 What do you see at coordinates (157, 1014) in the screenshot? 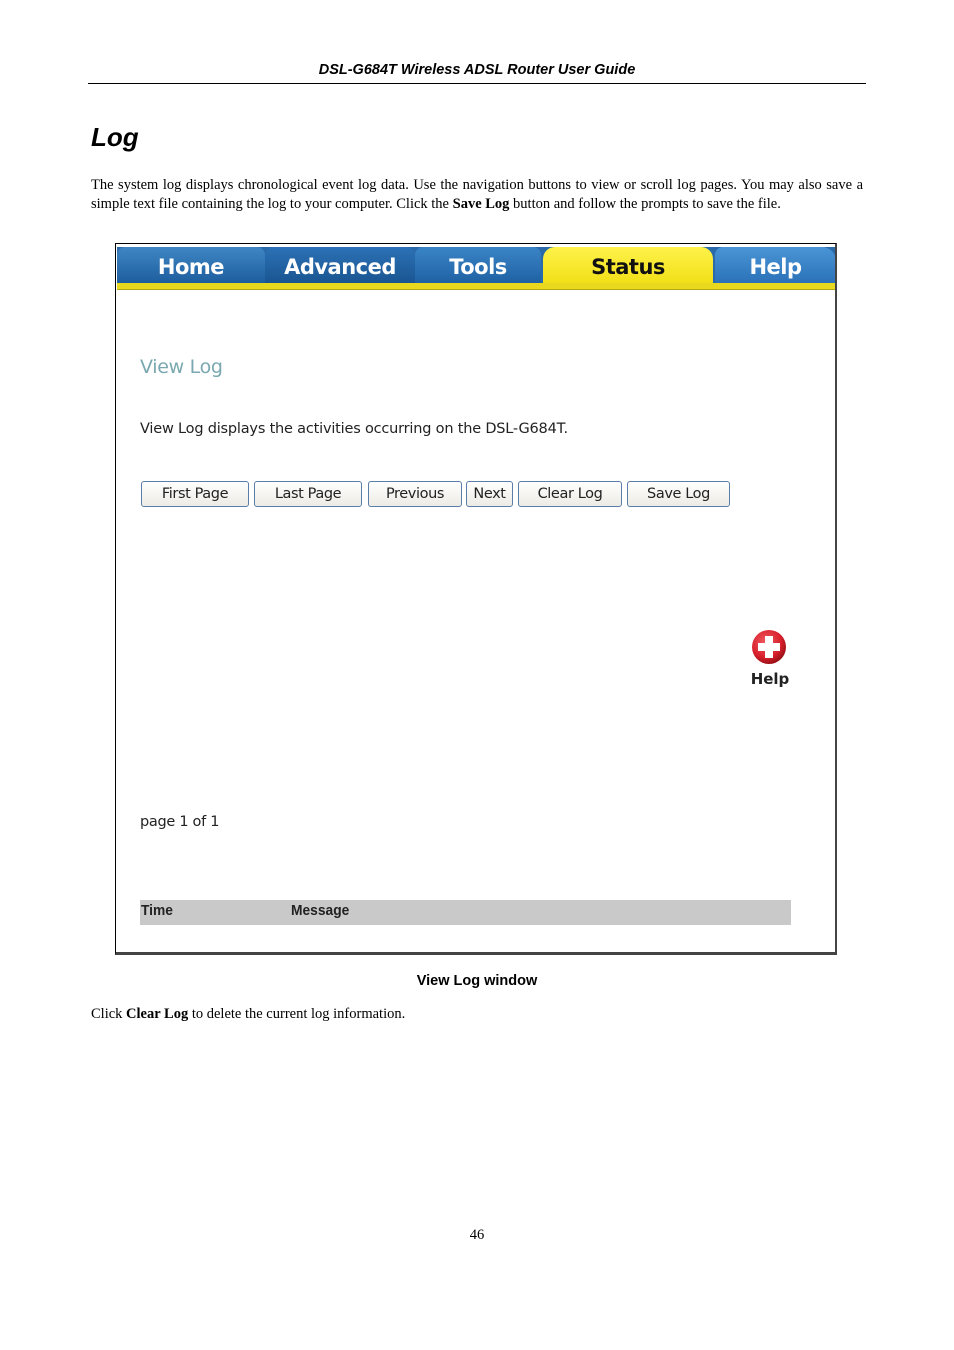
I see `after-bold-clear-log: Clear Log` at bounding box center [157, 1014].